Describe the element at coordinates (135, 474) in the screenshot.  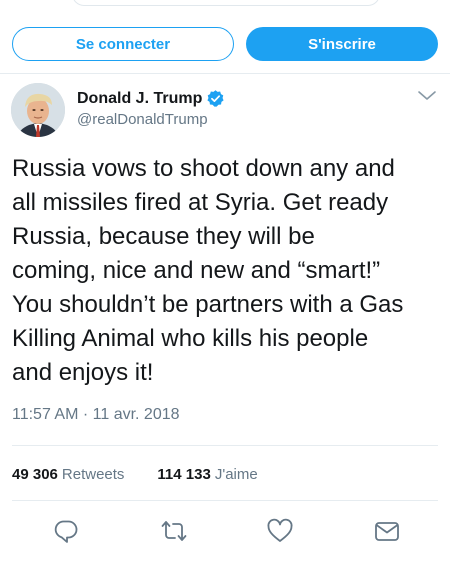
I see `tweet-stats: 49 306 Retweets 114 133 J'aime` at that location.